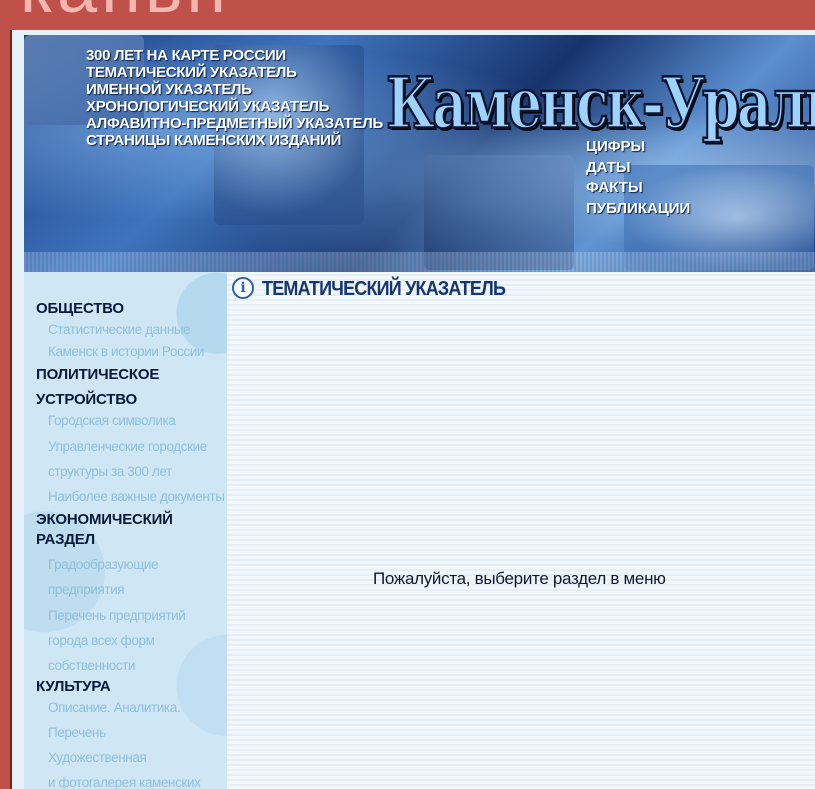  Describe the element at coordinates (125, 472) in the screenshot. I see `sidebar-item-management-2: структуры за 300 лет` at that location.